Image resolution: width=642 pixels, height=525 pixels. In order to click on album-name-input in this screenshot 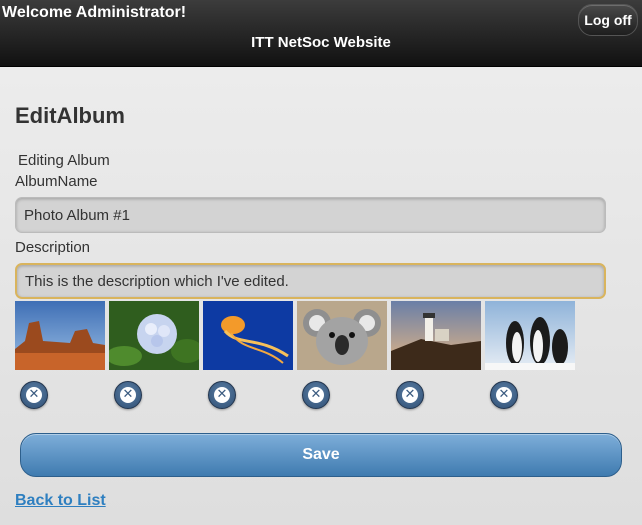, I will do `click(310, 215)`.